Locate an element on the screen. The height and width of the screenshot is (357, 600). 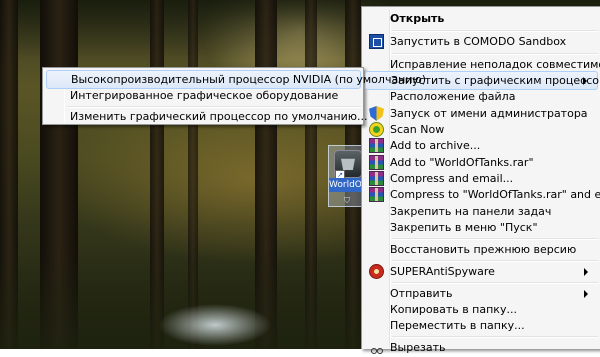
menu-item-label: Вырезать is located at coordinates (418, 347).